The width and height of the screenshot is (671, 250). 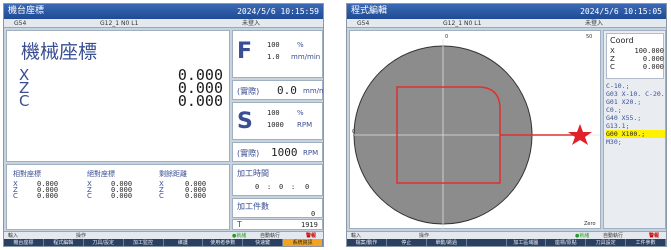 I want to click on softkey-machining-area: 加工區域圖, so click(x=527, y=242).